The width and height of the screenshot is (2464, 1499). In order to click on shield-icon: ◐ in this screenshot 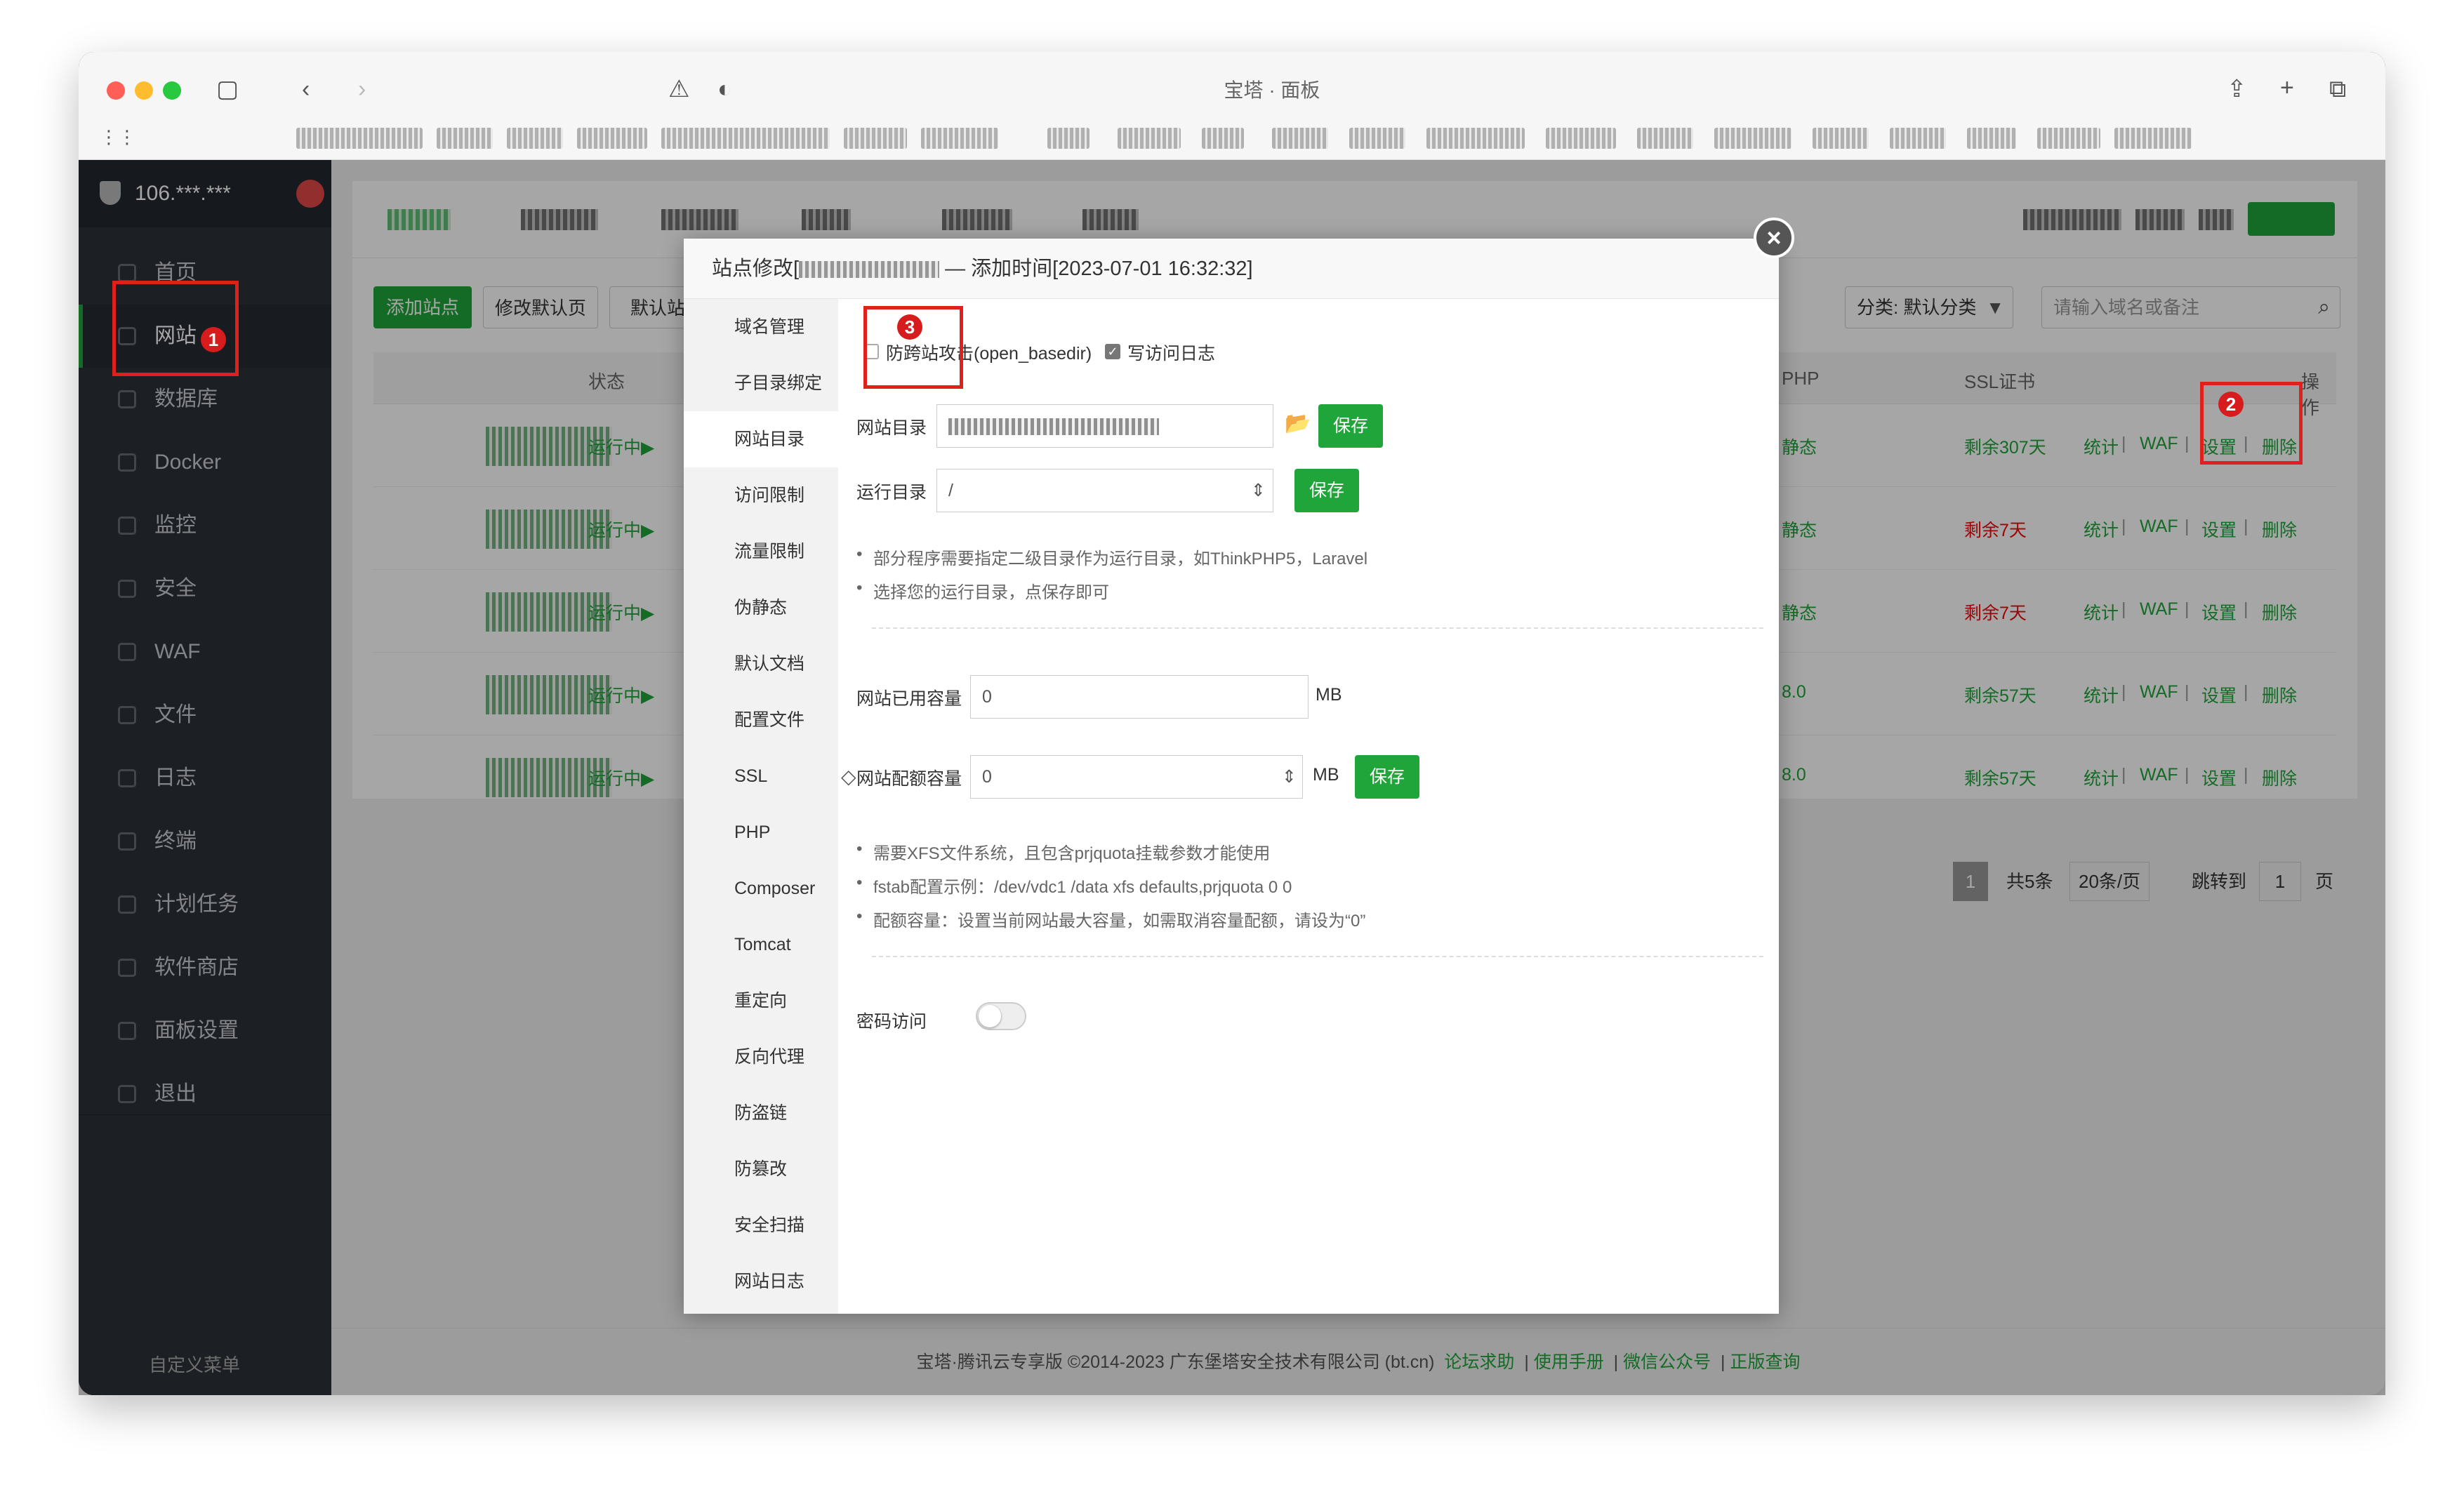, I will do `click(725, 89)`.